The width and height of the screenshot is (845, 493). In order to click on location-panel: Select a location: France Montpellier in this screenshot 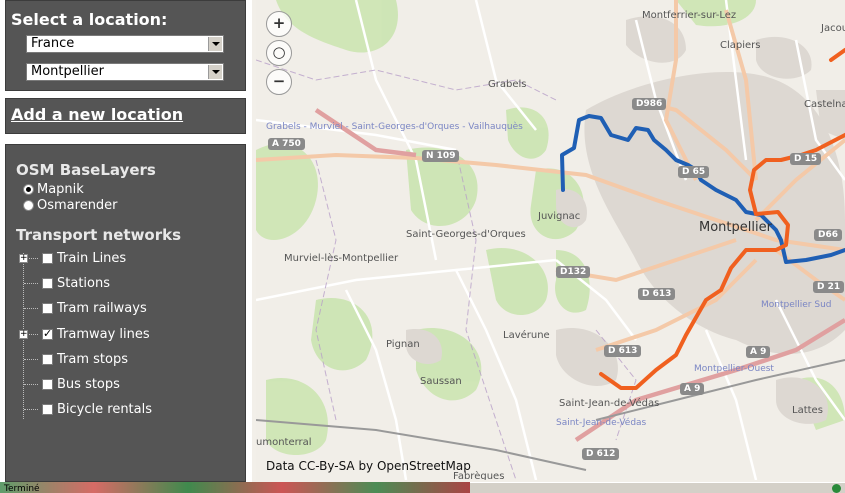, I will do `click(125, 45)`.